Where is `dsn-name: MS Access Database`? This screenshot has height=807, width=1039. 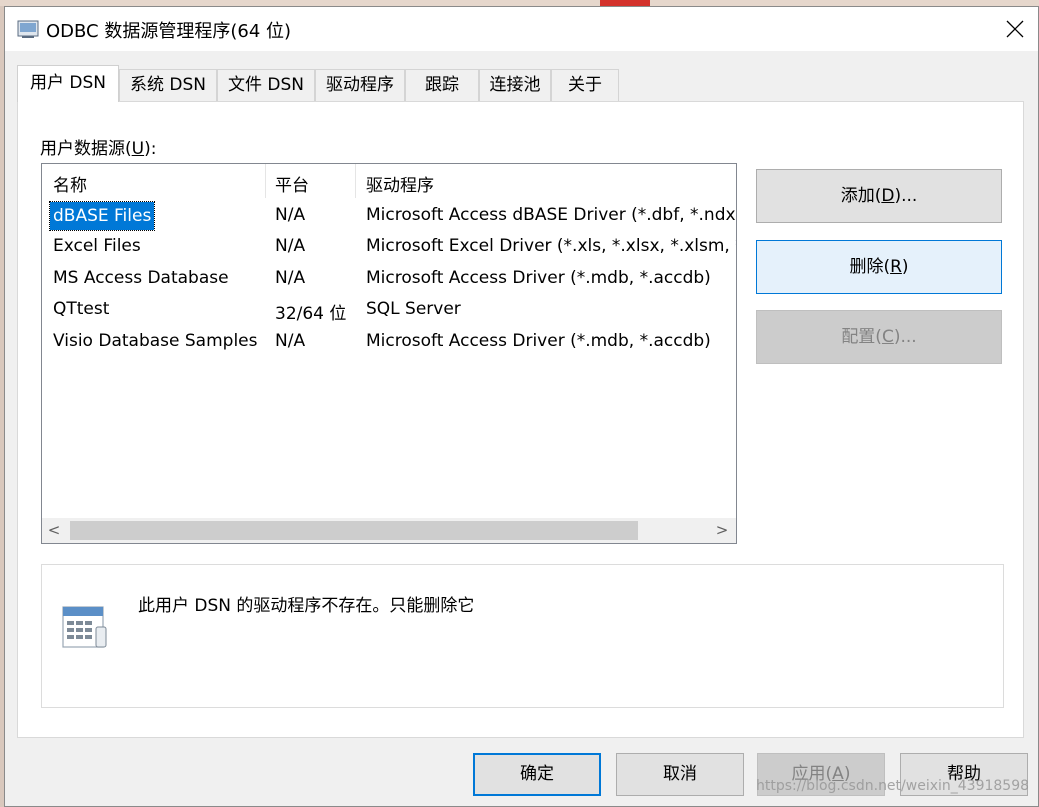 dsn-name: MS Access Database is located at coordinates (141, 278).